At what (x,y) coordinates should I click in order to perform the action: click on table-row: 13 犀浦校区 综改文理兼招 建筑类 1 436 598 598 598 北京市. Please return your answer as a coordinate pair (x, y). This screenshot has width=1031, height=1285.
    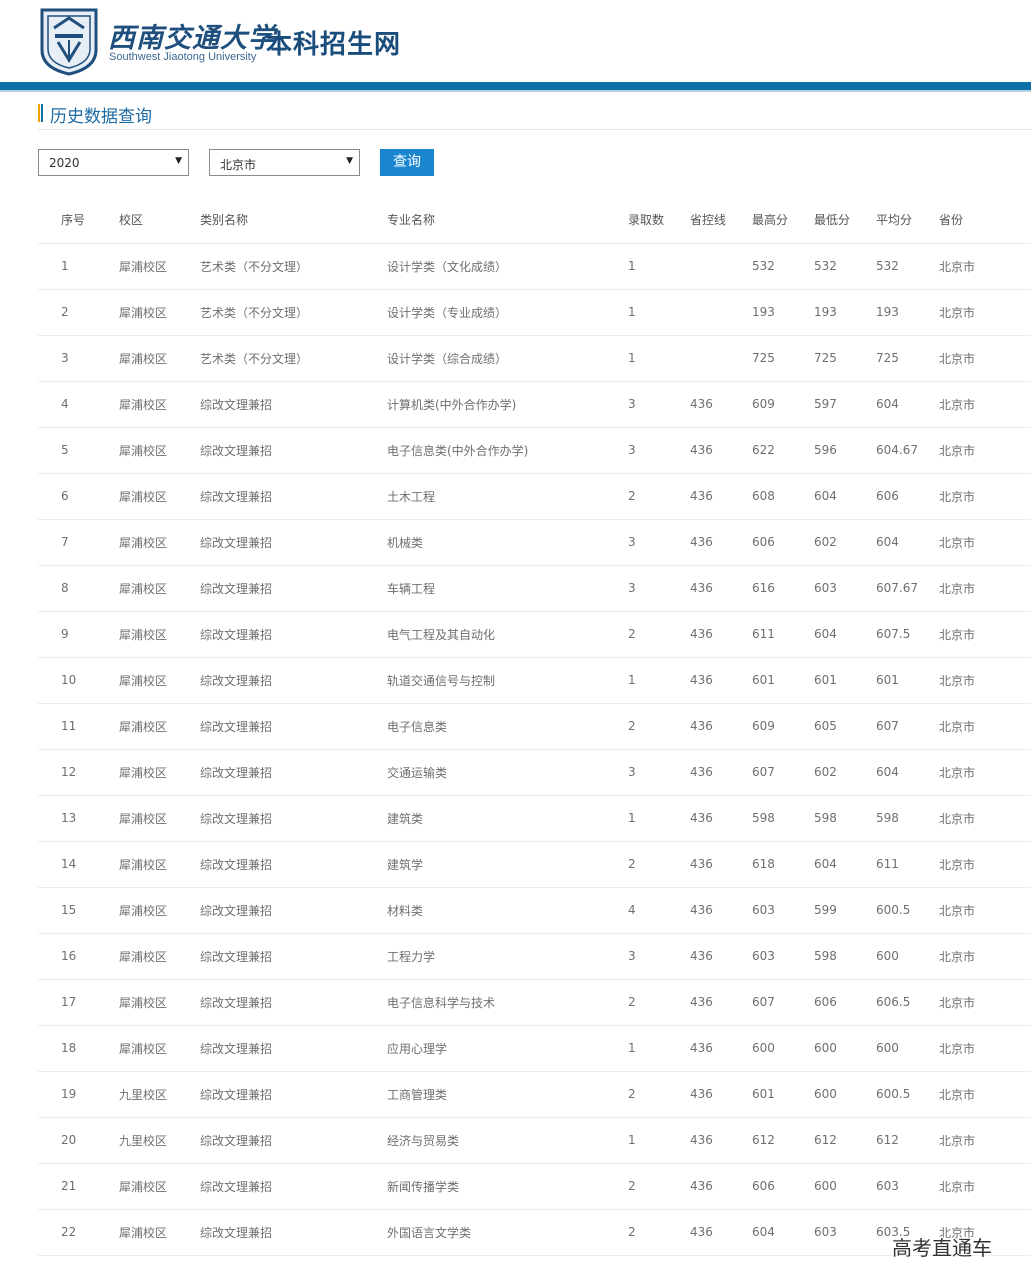
    Looking at the image, I should click on (534, 818).